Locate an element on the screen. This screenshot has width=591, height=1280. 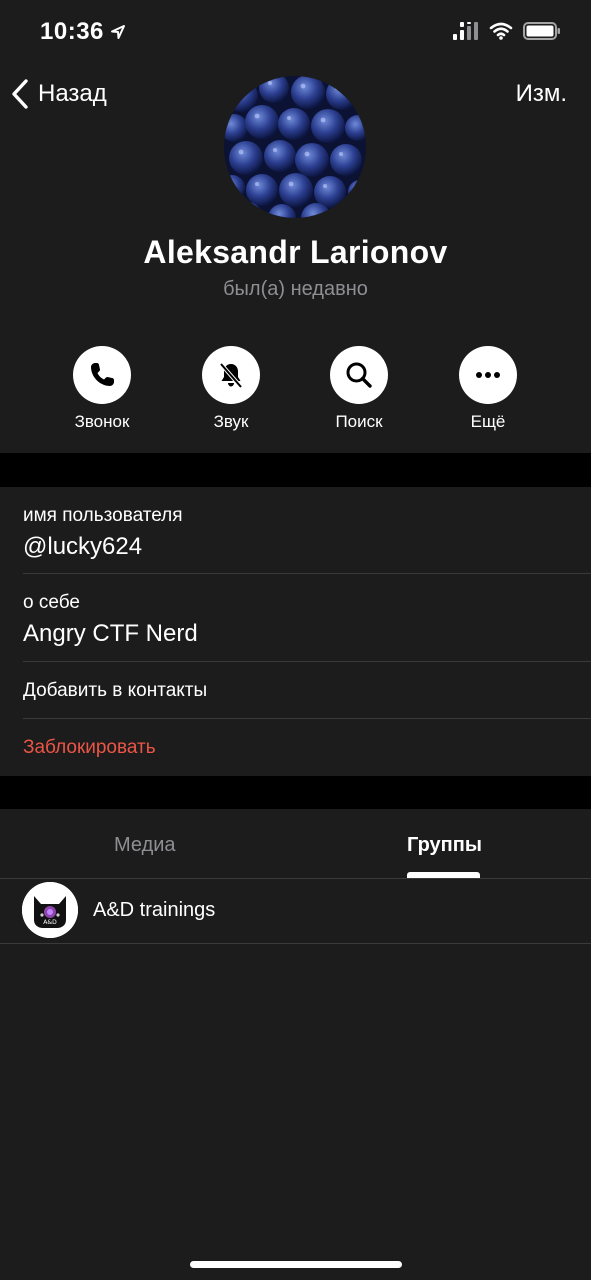
tab-media: Медиа is located at coordinates (145, 845).